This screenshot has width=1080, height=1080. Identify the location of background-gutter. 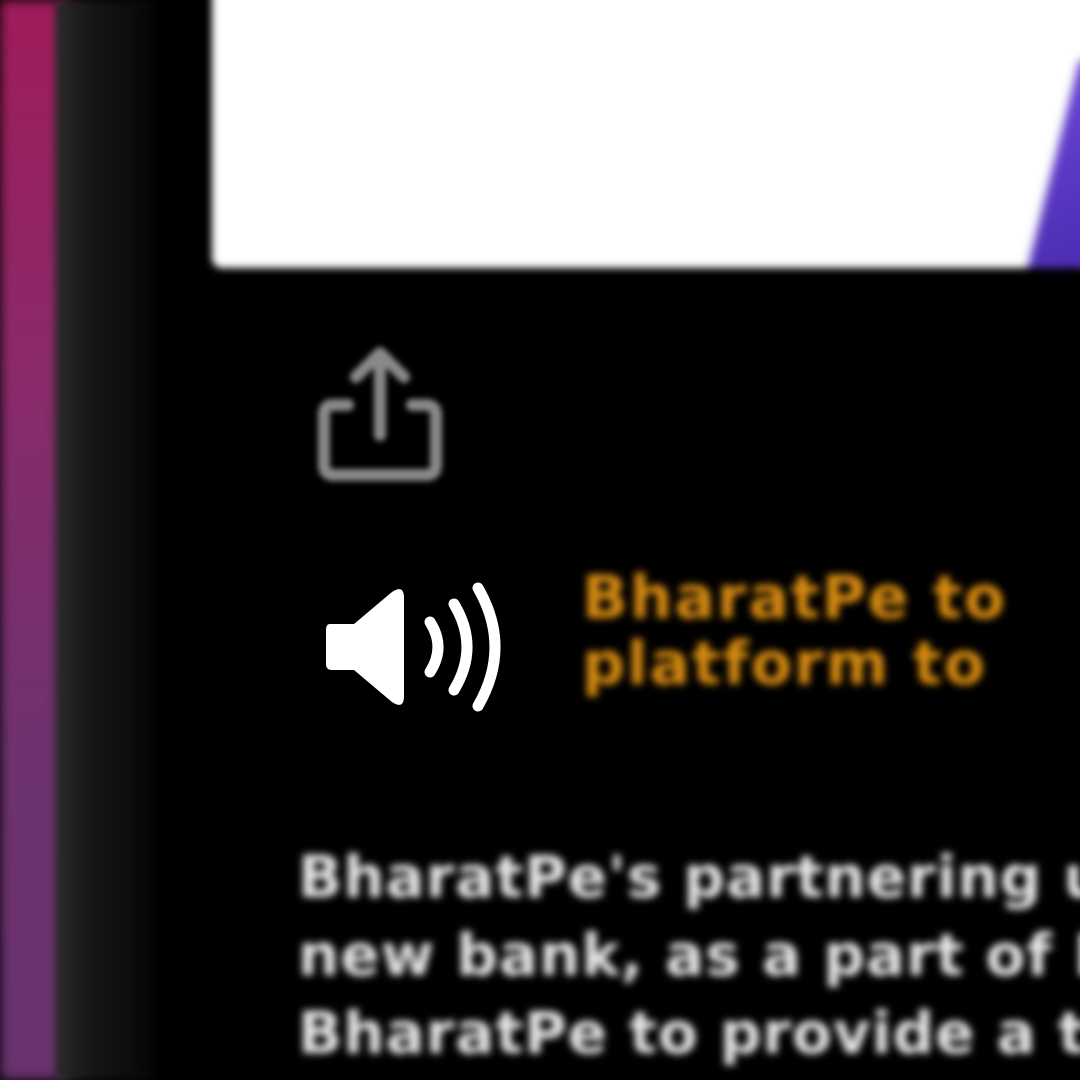
(105, 540).